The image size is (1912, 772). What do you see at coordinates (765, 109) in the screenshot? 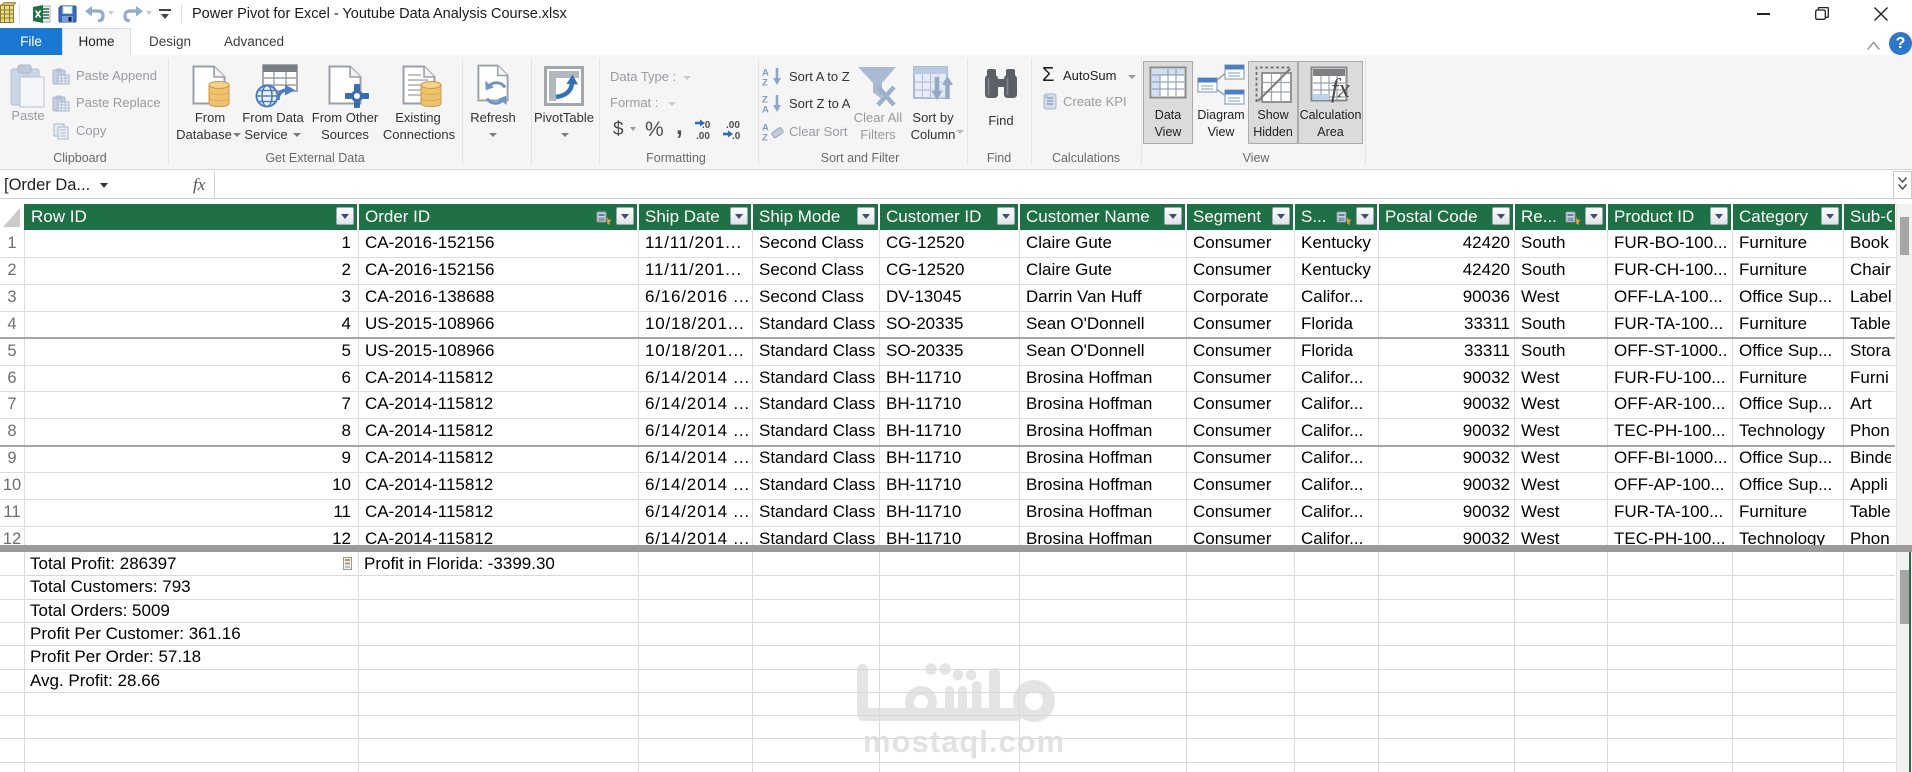
I see `svg-text: A` at bounding box center [765, 109].